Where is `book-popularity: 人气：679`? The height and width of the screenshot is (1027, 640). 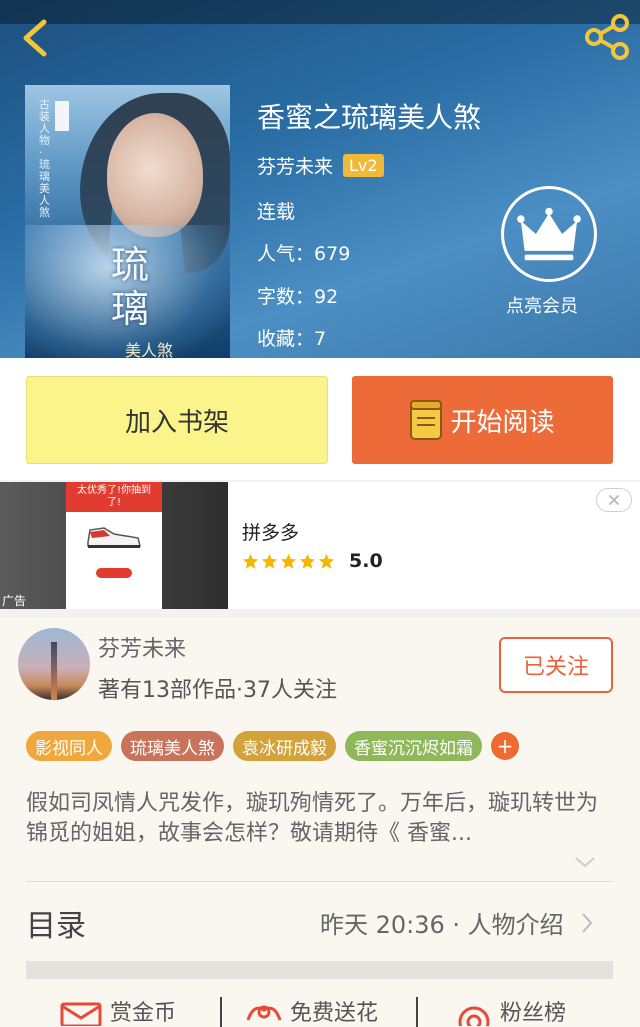
book-popularity: 人气：679 is located at coordinates (303, 252).